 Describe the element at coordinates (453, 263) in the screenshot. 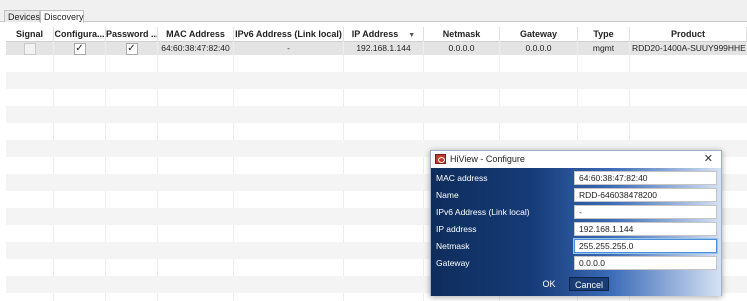

I see `gateway-label: Gateway` at that location.